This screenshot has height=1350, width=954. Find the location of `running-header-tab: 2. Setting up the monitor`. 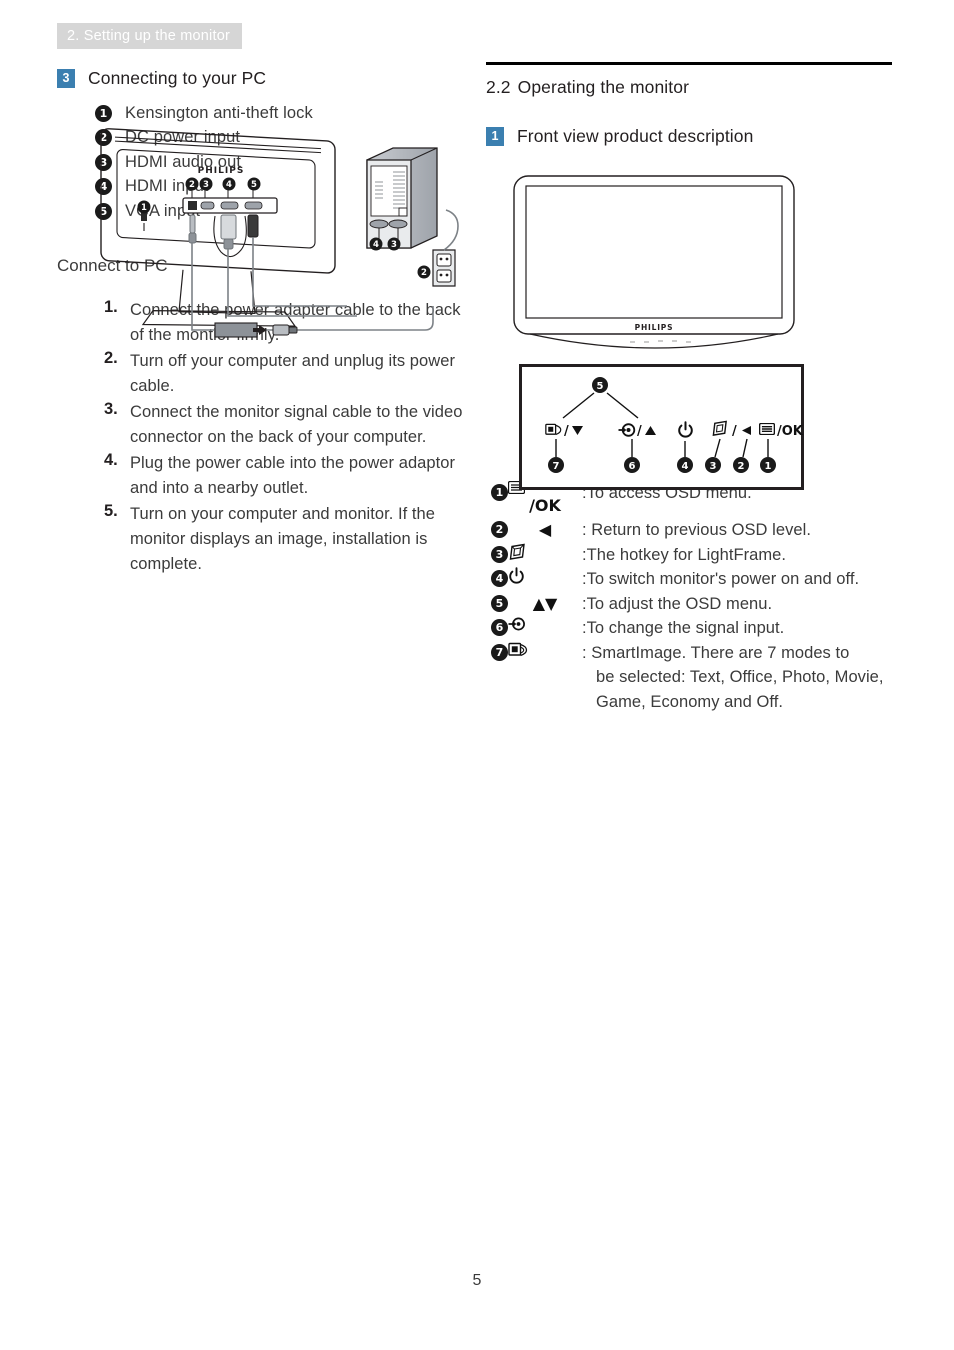

running-header-tab: 2. Setting up the monitor is located at coordinates (149, 36).